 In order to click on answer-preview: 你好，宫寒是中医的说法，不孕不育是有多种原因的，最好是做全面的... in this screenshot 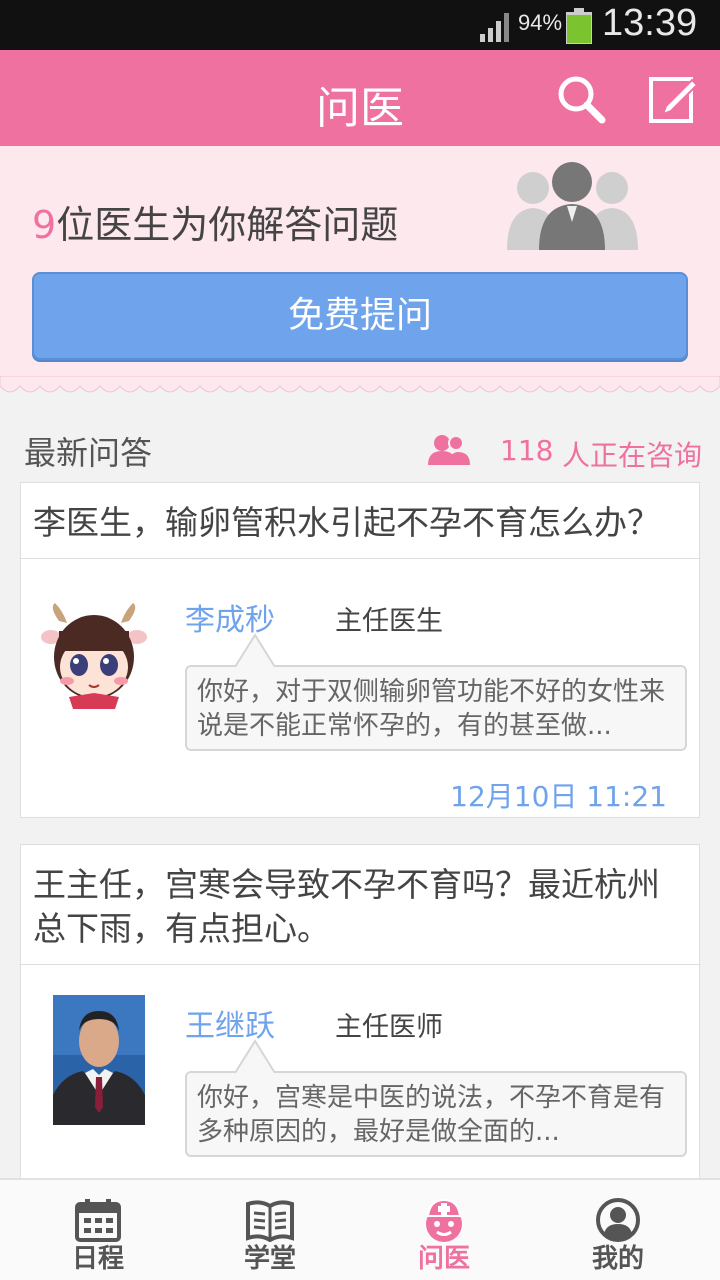, I will do `click(436, 1114)`.